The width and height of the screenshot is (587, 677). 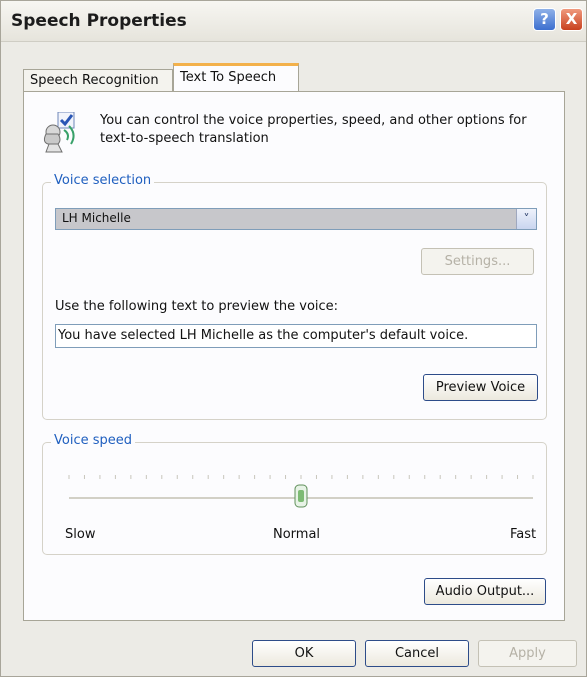 What do you see at coordinates (417, 653) in the screenshot?
I see `cancel-button: Cancel` at bounding box center [417, 653].